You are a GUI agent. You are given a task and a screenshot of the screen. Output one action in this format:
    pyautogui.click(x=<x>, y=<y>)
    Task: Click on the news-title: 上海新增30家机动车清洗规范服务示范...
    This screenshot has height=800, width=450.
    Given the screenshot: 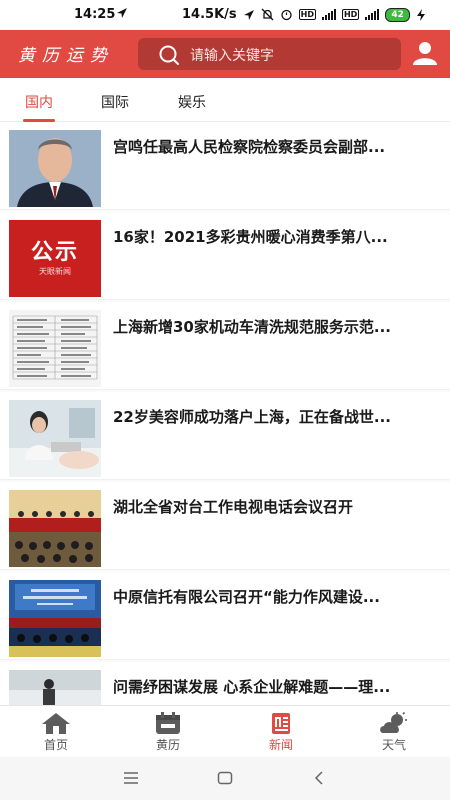 What is the action you would take?
    pyautogui.click(x=252, y=327)
    